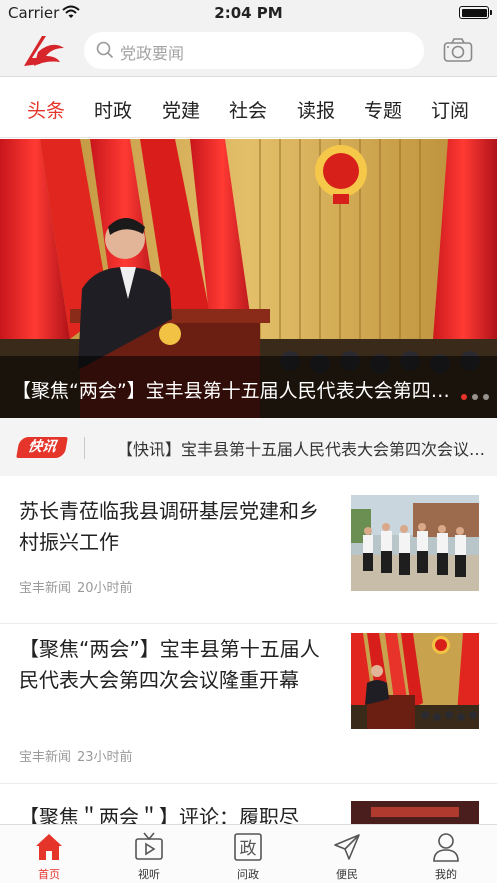 The width and height of the screenshot is (497, 883). I want to click on zheng-icon: 政, so click(248, 847).